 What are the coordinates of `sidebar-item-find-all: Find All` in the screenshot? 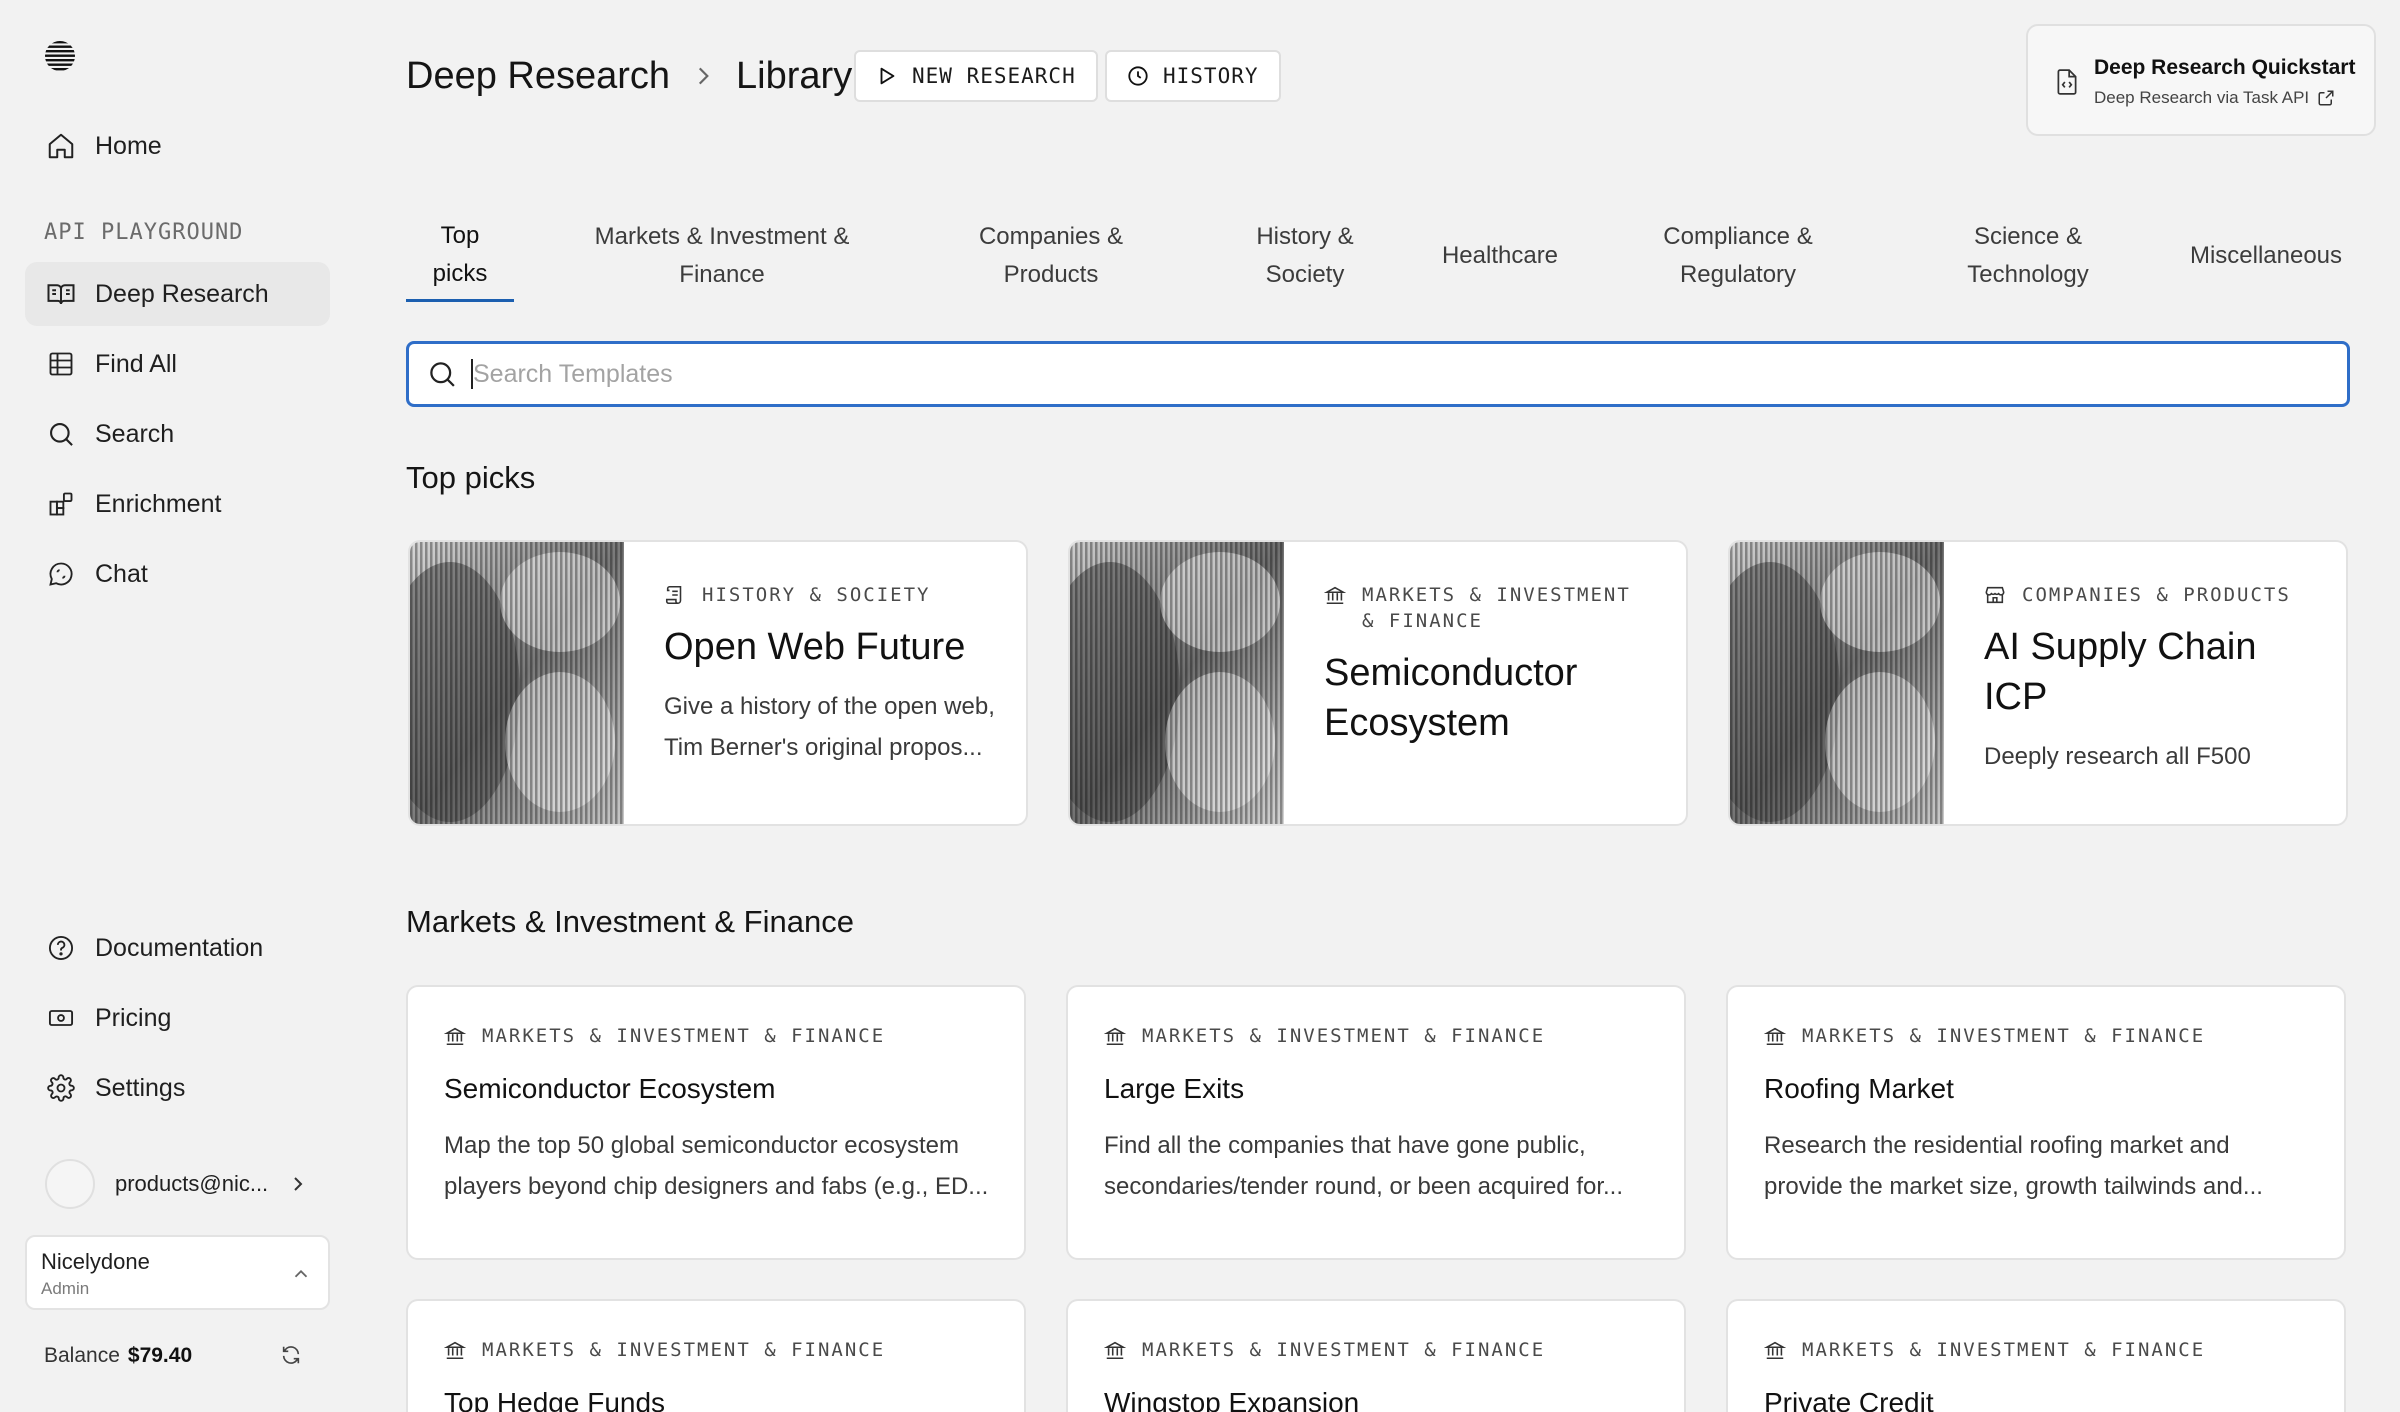 It's located at (177, 364).